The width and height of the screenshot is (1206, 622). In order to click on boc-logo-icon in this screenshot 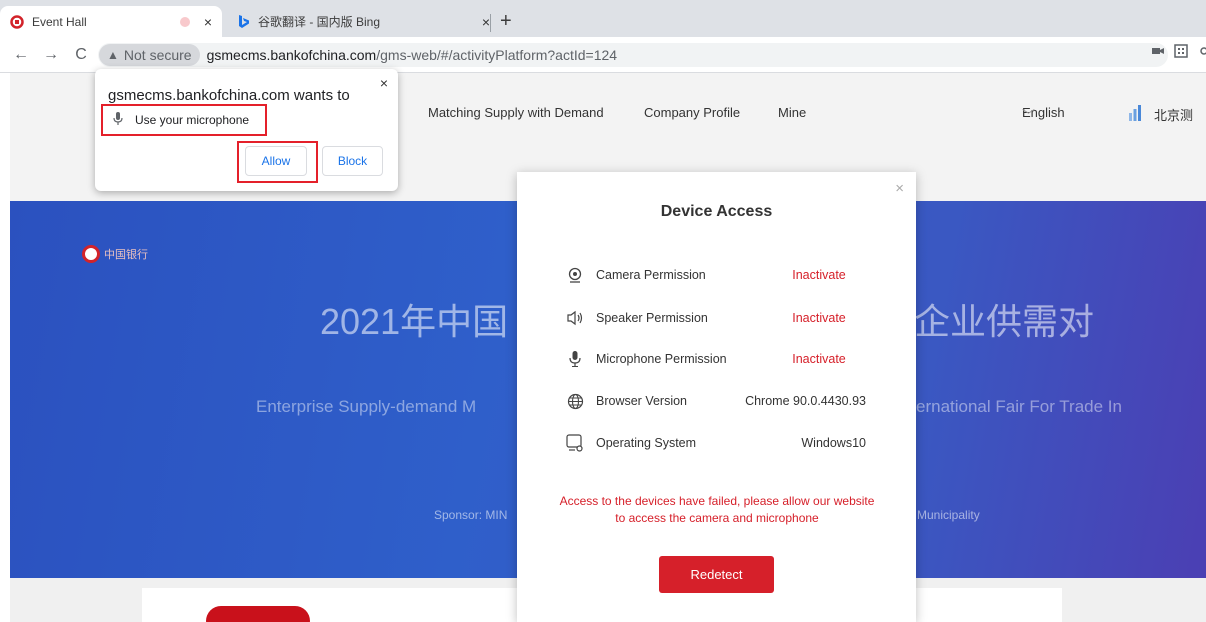, I will do `click(91, 254)`.